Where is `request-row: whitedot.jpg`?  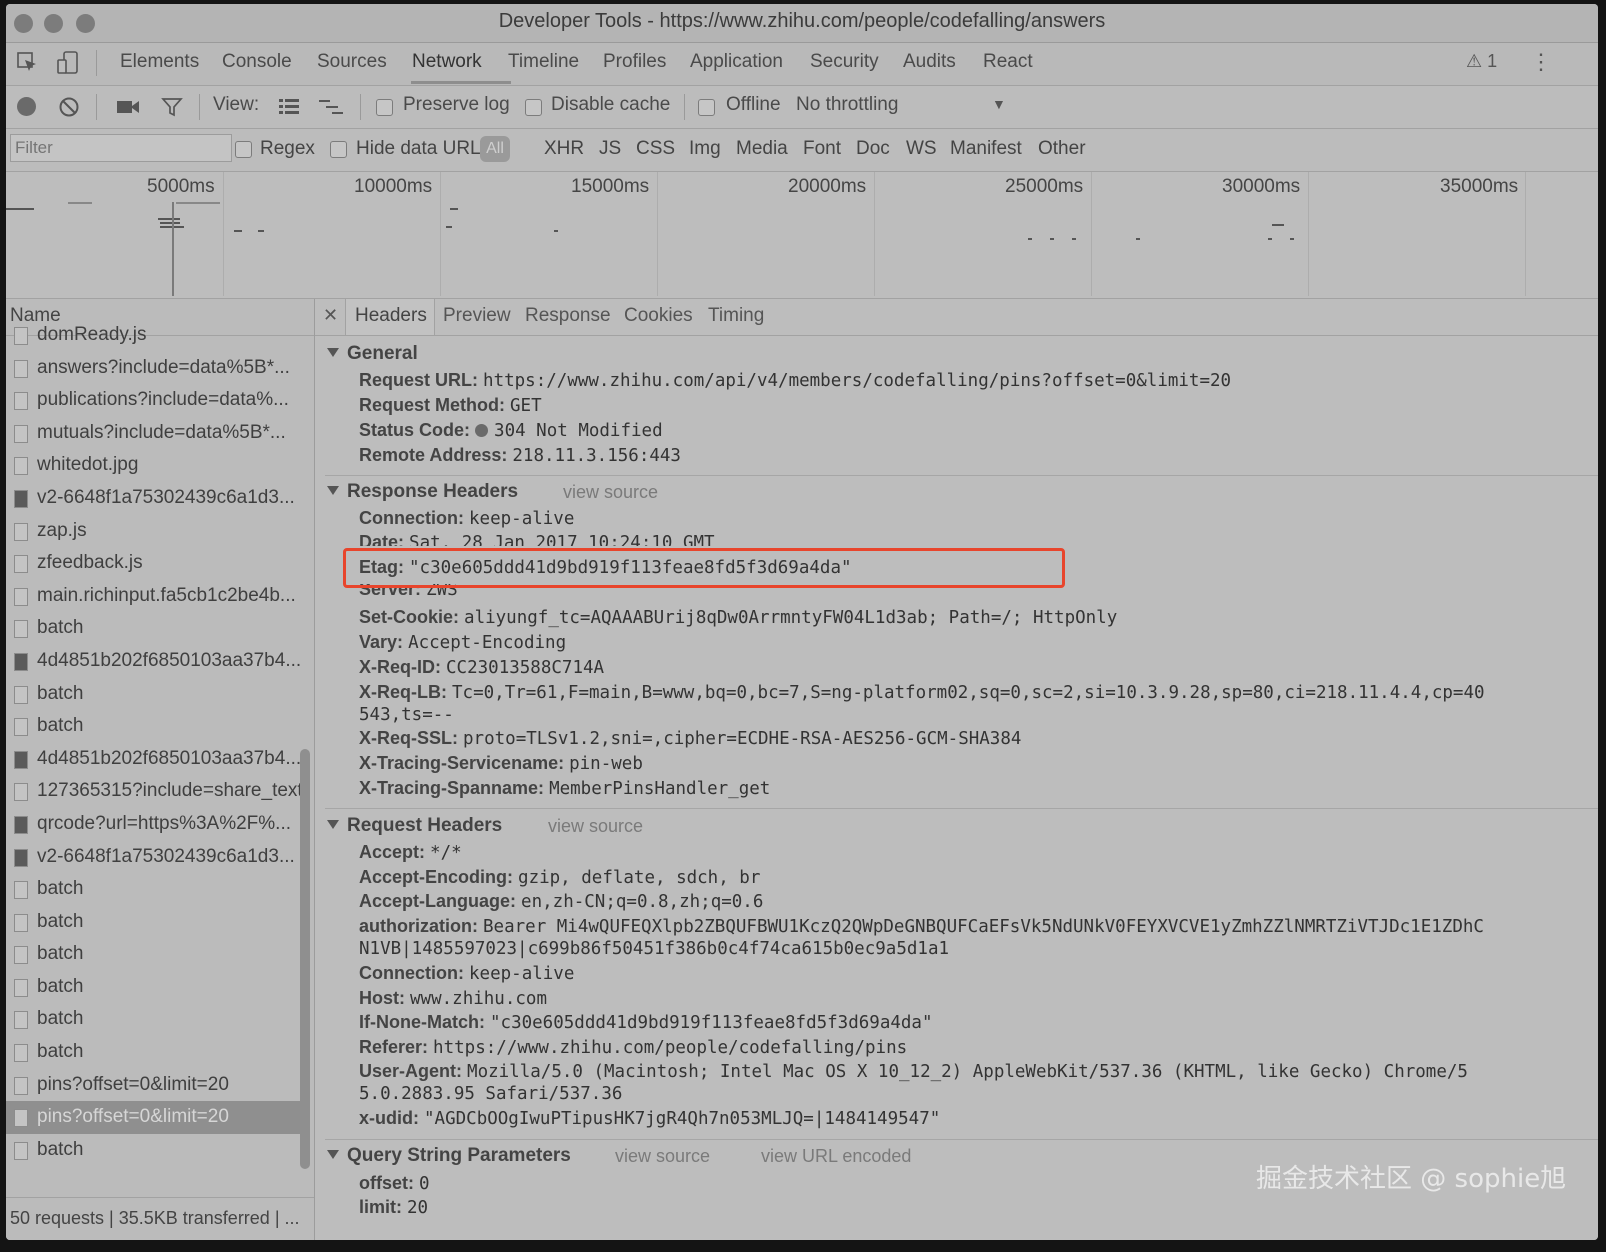
request-row: whitedot.jpg is located at coordinates (153, 465).